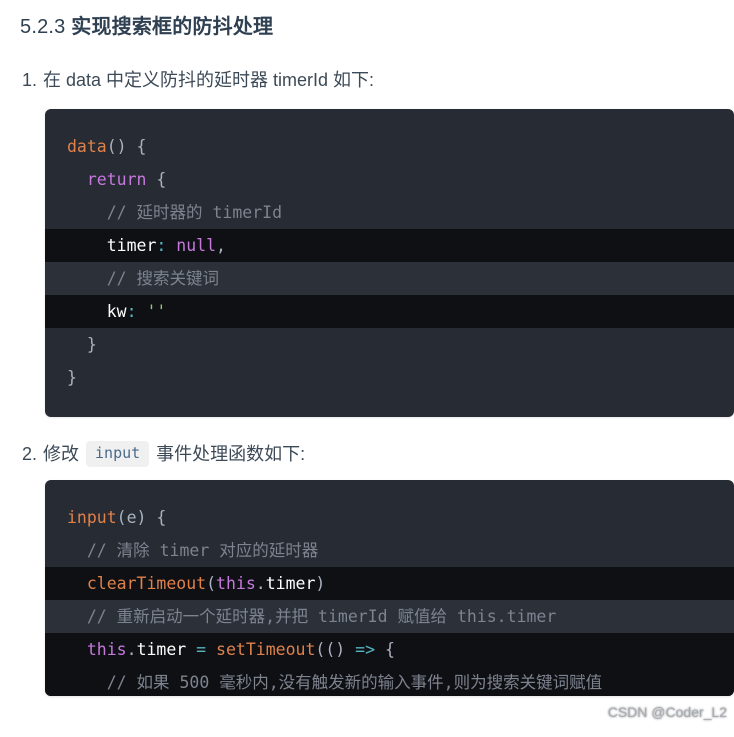  I want to click on code-line: data() {, so click(107, 146).